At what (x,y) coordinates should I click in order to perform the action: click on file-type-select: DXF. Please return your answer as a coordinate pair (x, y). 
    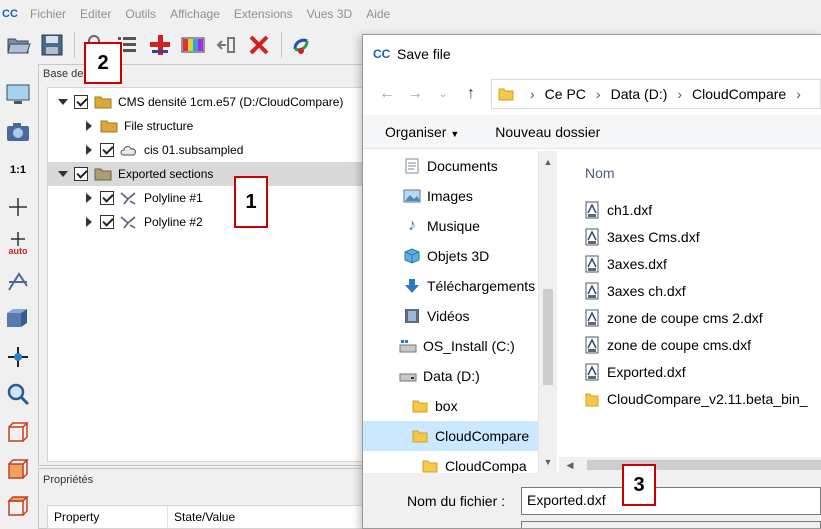
    Looking at the image, I should click on (671, 524).